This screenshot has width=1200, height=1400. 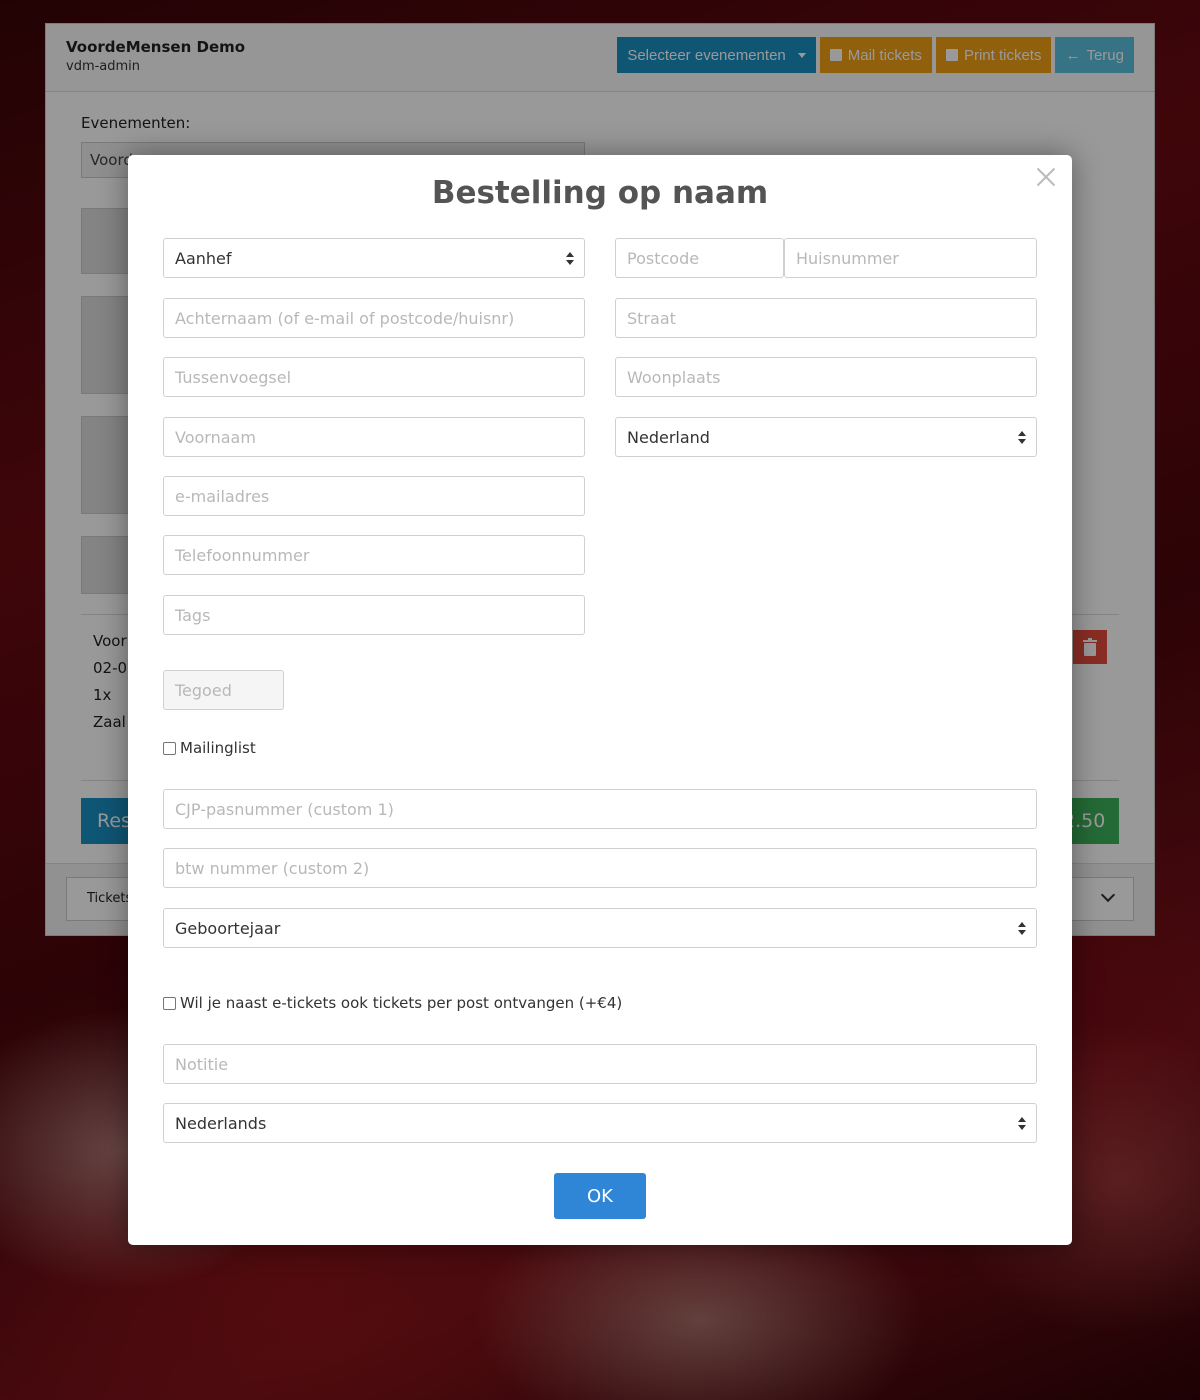 What do you see at coordinates (203, 258) in the screenshot?
I see `salutation-value: Aanhef` at bounding box center [203, 258].